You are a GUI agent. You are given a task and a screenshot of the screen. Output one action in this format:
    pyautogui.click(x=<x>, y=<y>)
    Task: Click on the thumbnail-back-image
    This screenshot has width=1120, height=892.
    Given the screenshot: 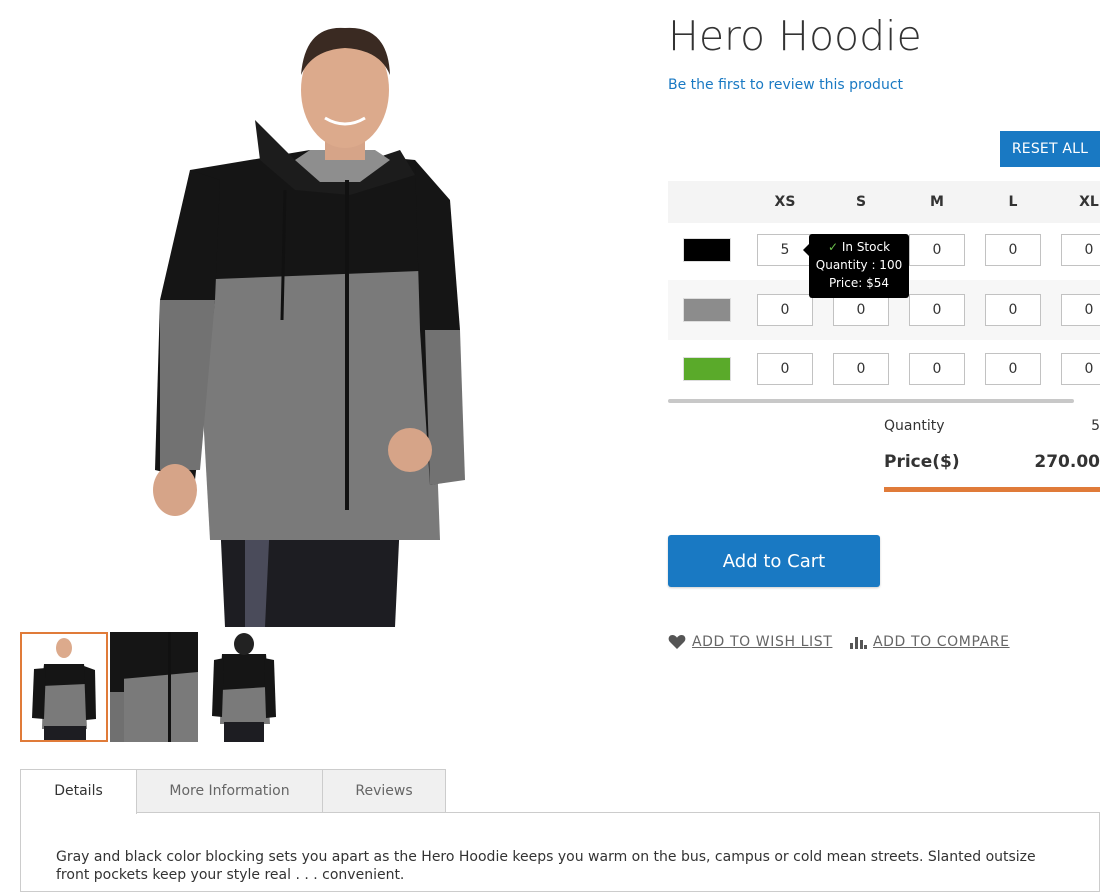 What is the action you would take?
    pyautogui.click(x=244, y=687)
    